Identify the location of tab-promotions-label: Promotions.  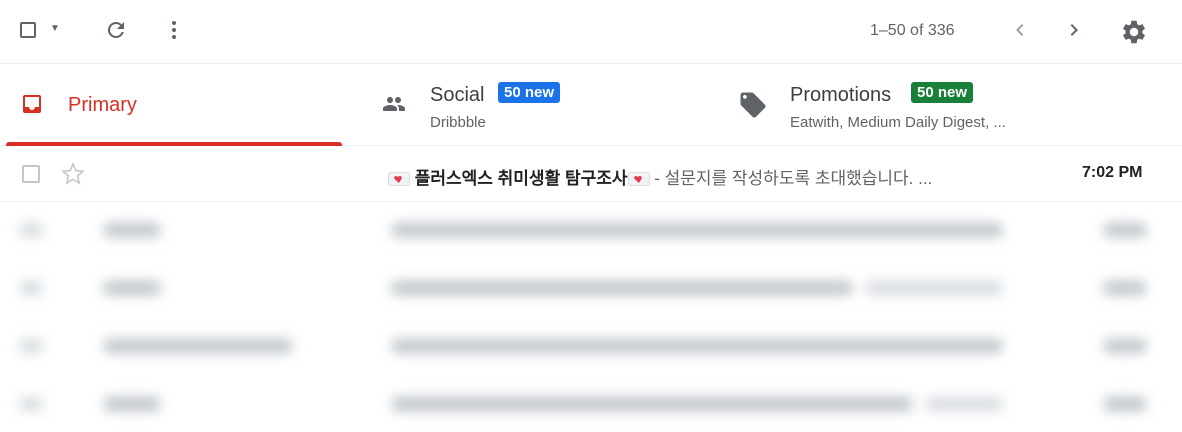
(841, 95).